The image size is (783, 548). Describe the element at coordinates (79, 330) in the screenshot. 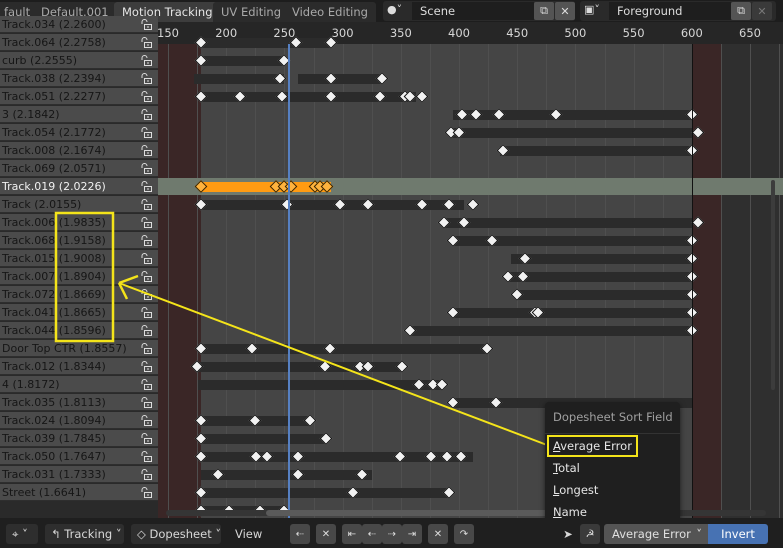

I see `track-channel: Track.044 (1.8596)` at that location.